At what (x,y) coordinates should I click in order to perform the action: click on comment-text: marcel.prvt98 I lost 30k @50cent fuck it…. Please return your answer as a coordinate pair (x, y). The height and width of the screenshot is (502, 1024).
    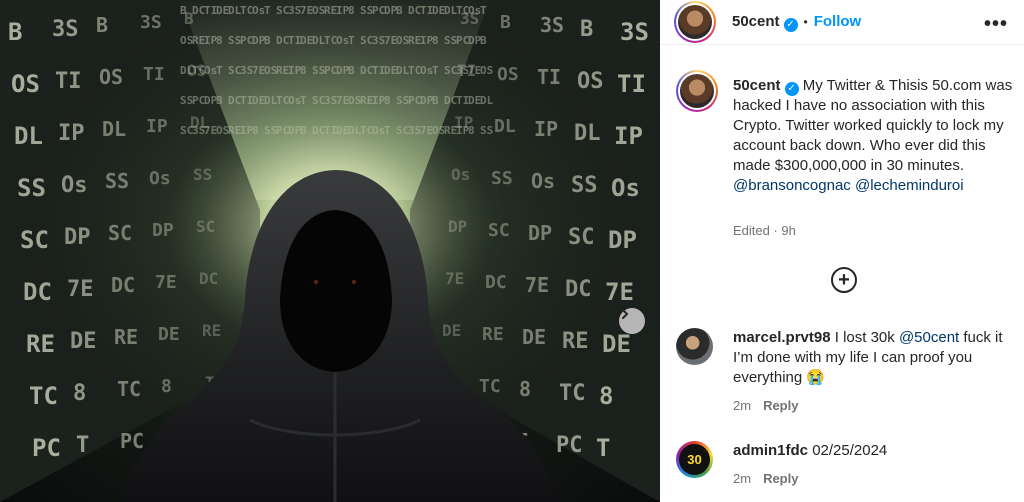
    Looking at the image, I should click on (878, 358).